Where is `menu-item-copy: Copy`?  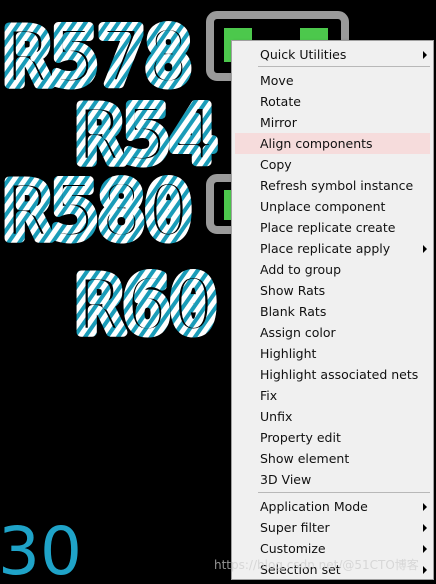
menu-item-copy: Copy is located at coordinates (332, 164).